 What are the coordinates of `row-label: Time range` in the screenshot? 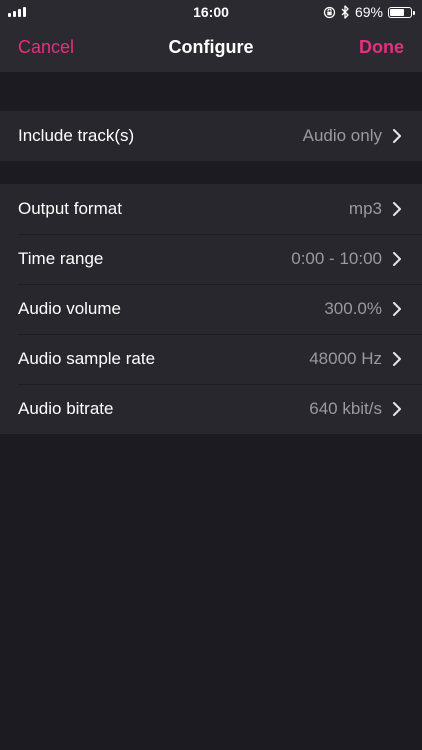 It's located at (61, 258).